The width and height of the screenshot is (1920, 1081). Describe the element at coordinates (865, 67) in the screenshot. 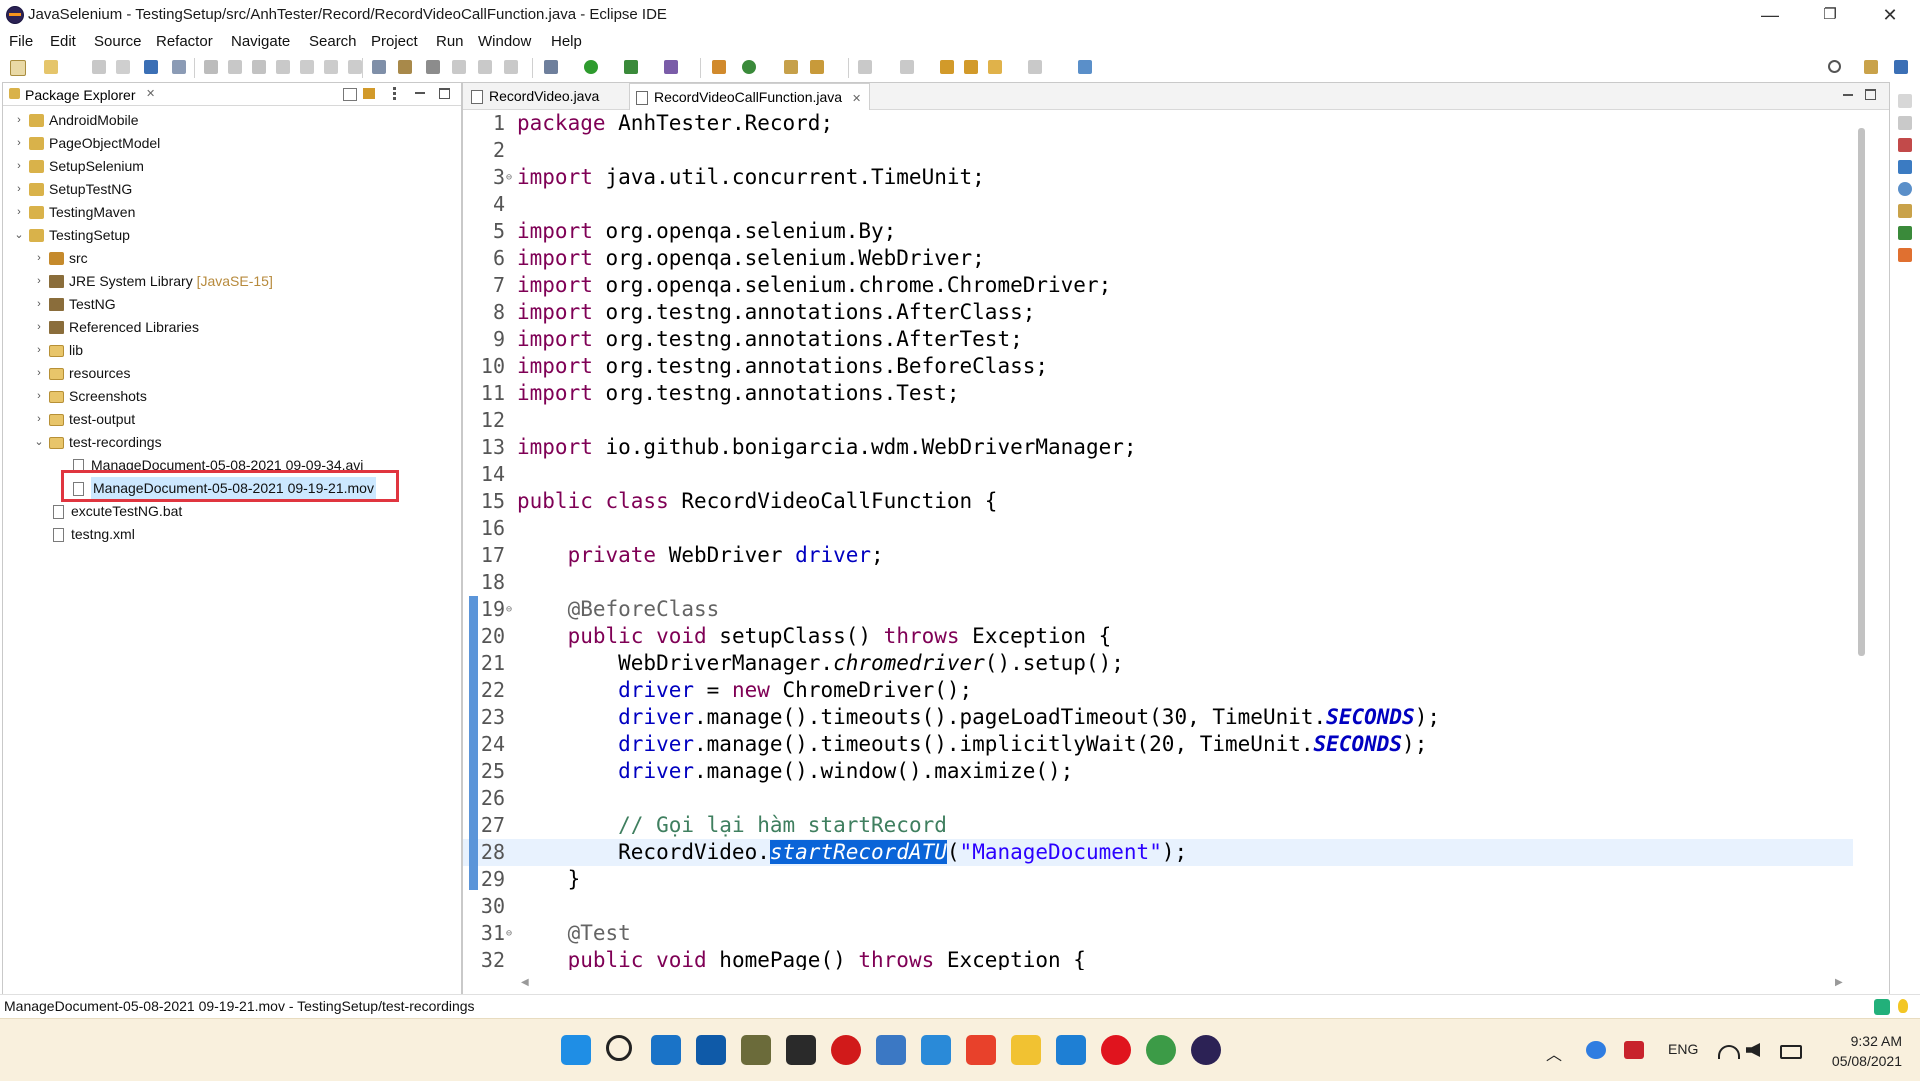

I see `next-annotation-icon` at that location.